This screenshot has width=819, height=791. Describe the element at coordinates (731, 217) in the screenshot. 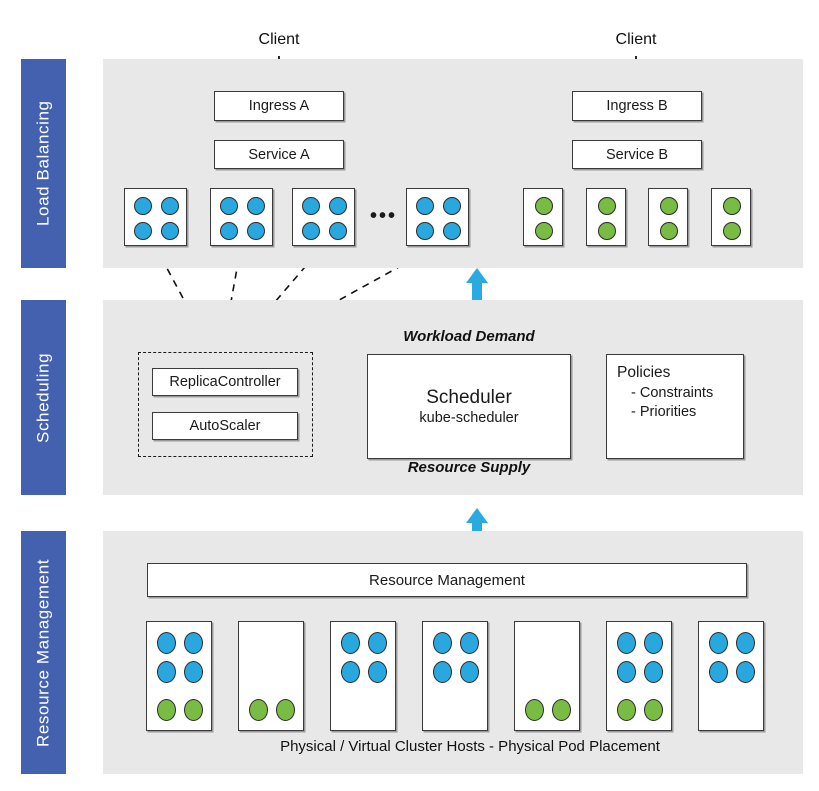

I see `pod-group-b4` at that location.